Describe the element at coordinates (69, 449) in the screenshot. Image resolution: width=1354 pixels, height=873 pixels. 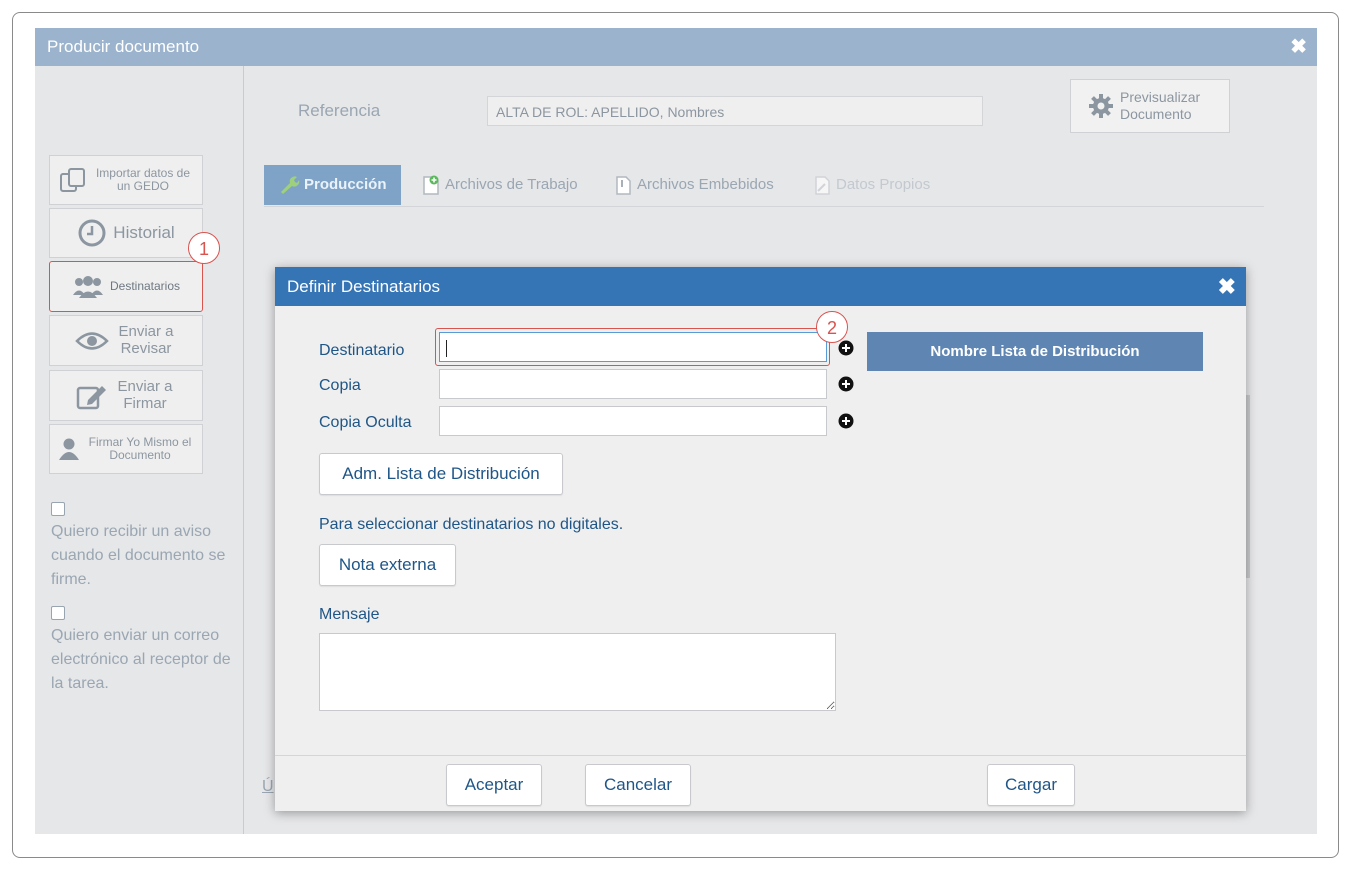
I see `user-icon` at that location.